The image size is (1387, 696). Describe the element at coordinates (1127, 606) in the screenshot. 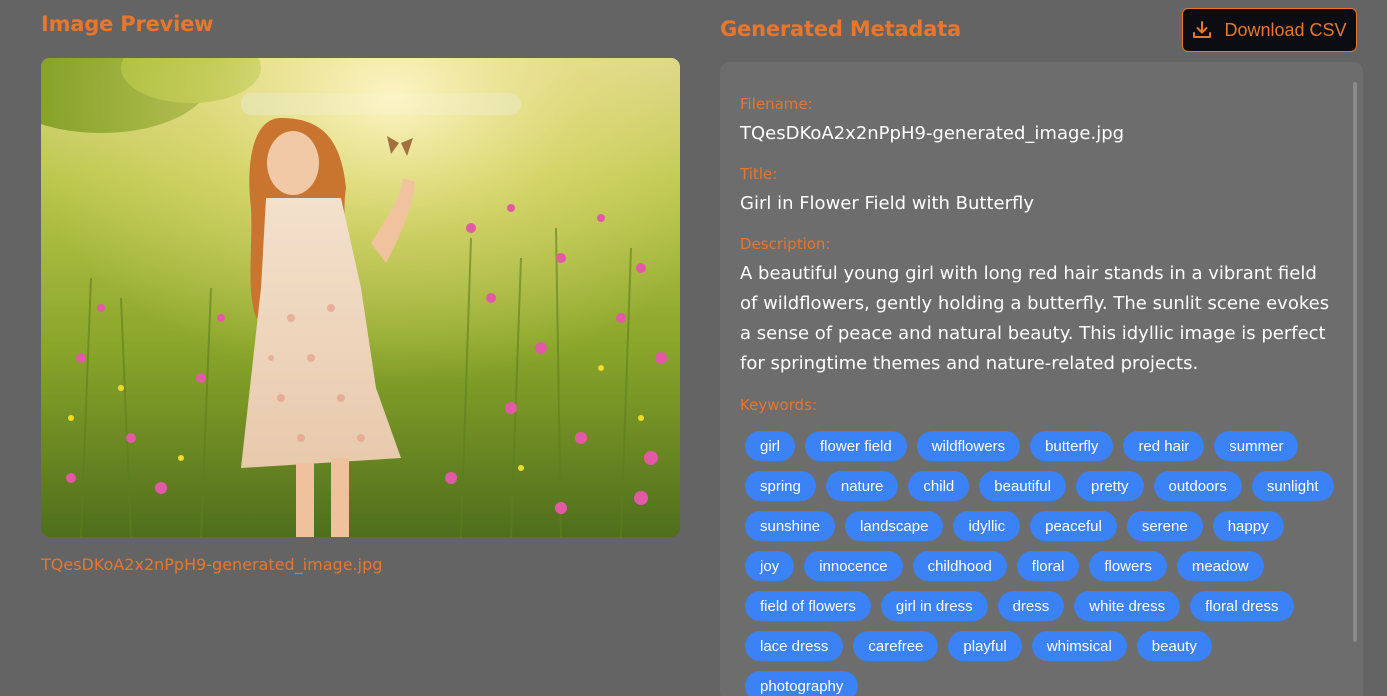

I see `keyword-chip: white dress` at that location.